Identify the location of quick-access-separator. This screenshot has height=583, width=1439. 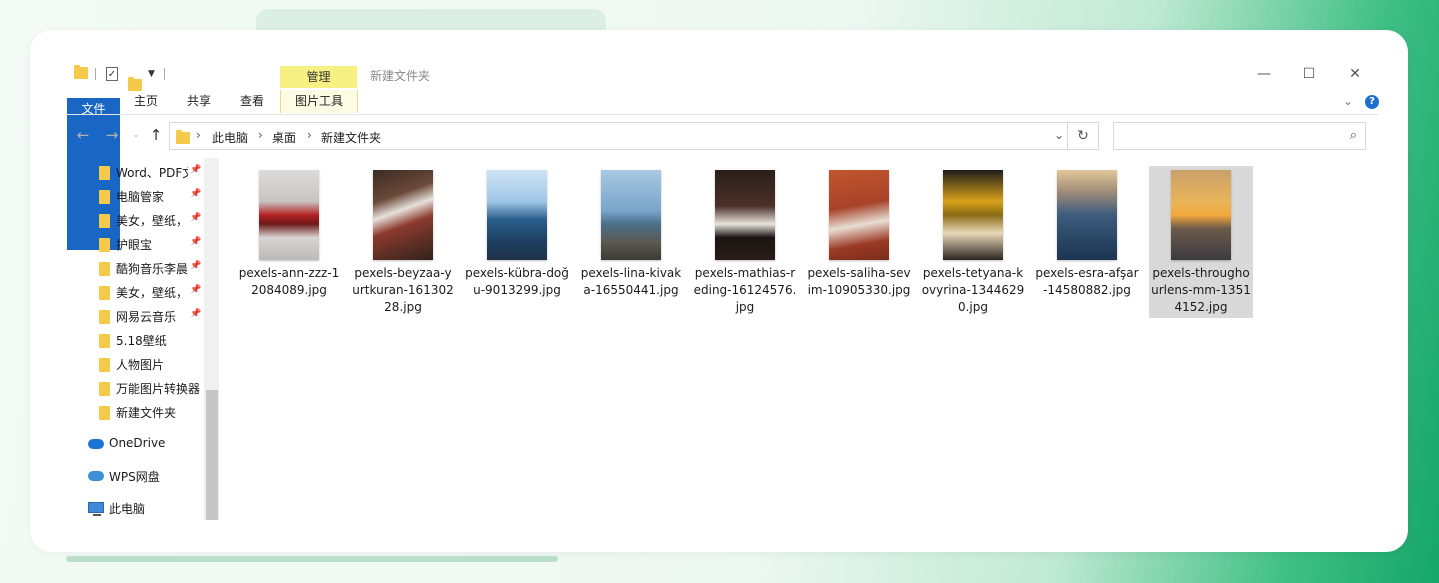
(95, 74).